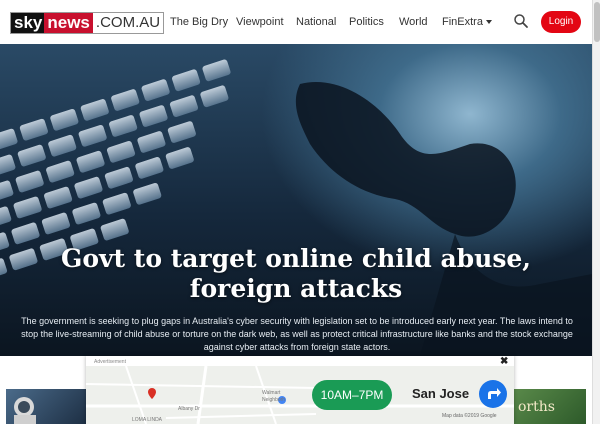 This screenshot has height=424, width=600. Describe the element at coordinates (316, 22) in the screenshot. I see `nav-item-national: National` at that location.